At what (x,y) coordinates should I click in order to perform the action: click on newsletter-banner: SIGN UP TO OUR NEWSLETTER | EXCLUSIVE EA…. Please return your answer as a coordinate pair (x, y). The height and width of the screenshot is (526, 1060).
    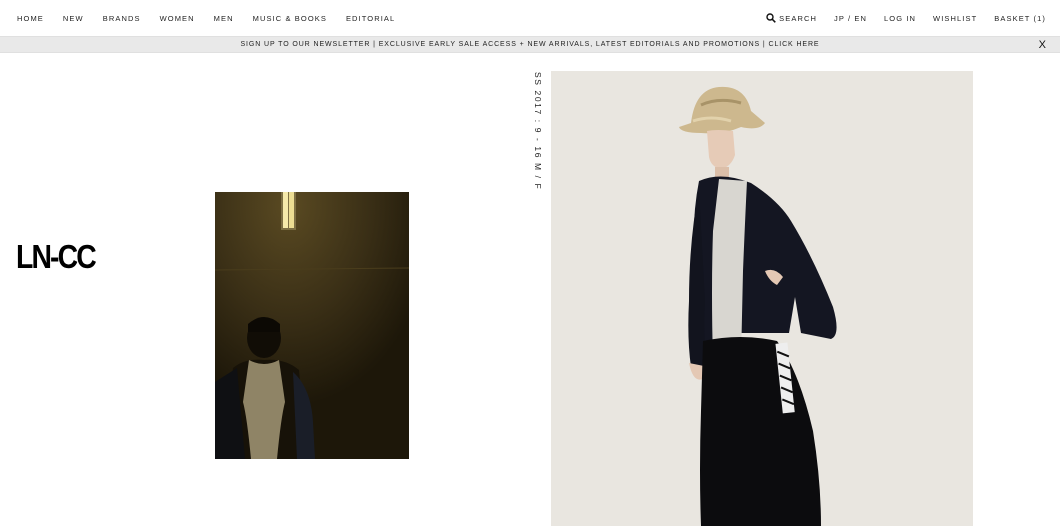
    Looking at the image, I should click on (530, 44).